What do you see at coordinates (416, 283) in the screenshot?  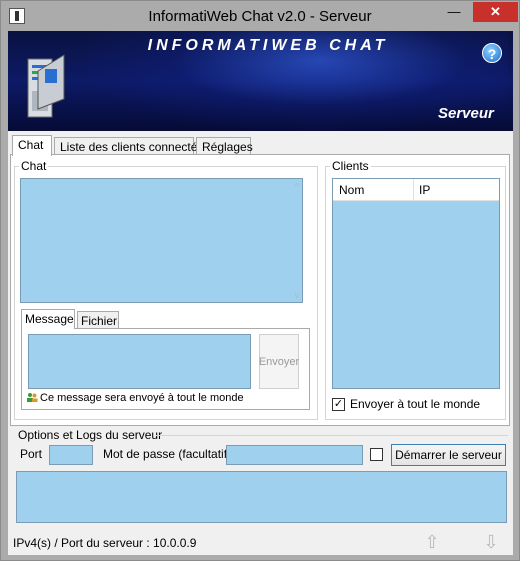 I see `clients-list: Nom IP` at bounding box center [416, 283].